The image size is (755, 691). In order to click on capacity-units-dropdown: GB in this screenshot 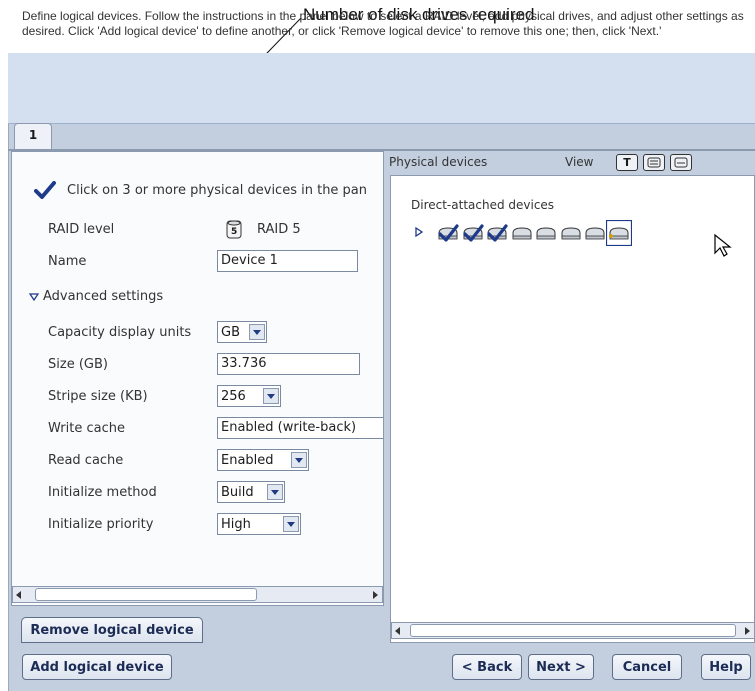, I will do `click(242, 332)`.